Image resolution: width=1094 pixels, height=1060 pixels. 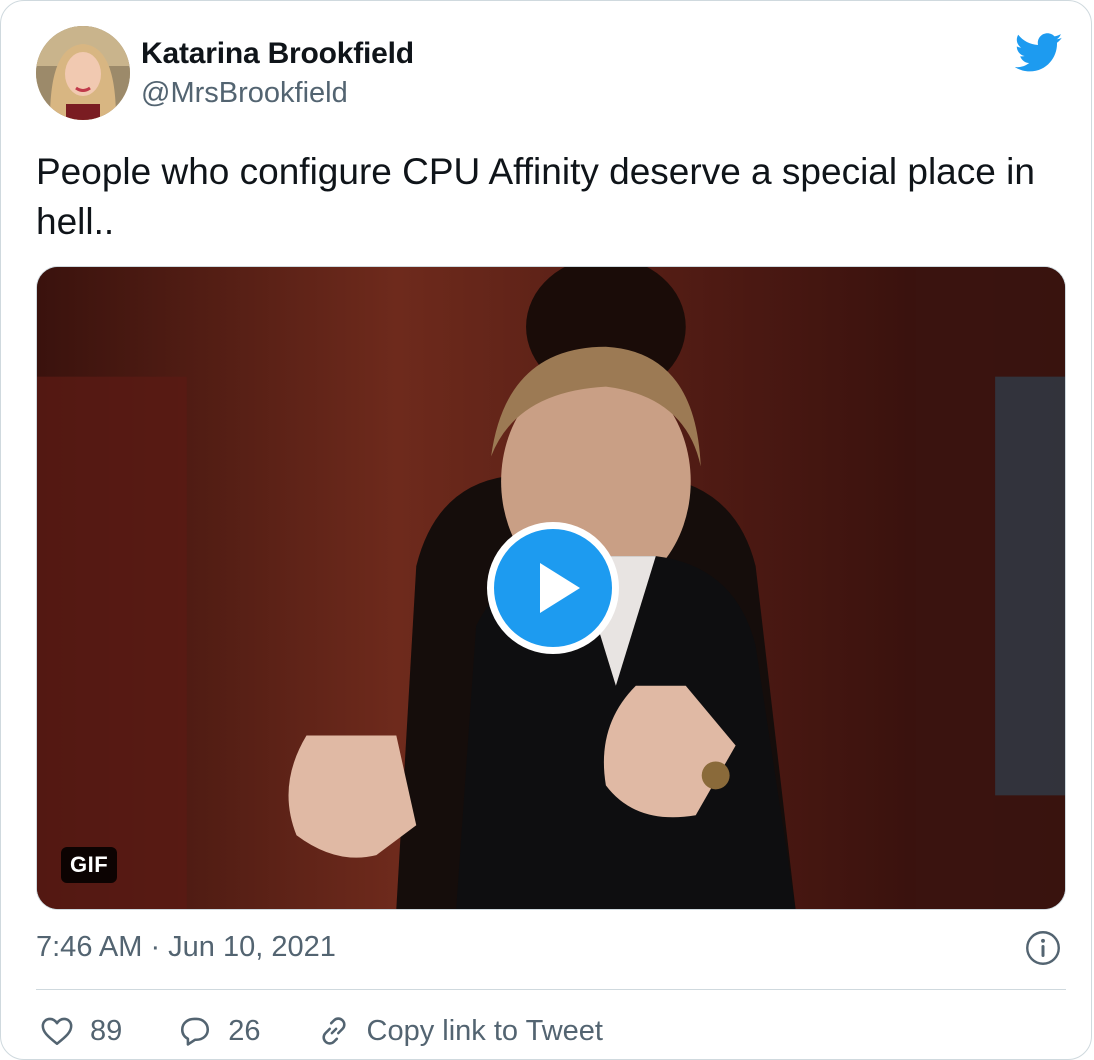 I want to click on gif-badge: GIF, so click(x=89, y=865).